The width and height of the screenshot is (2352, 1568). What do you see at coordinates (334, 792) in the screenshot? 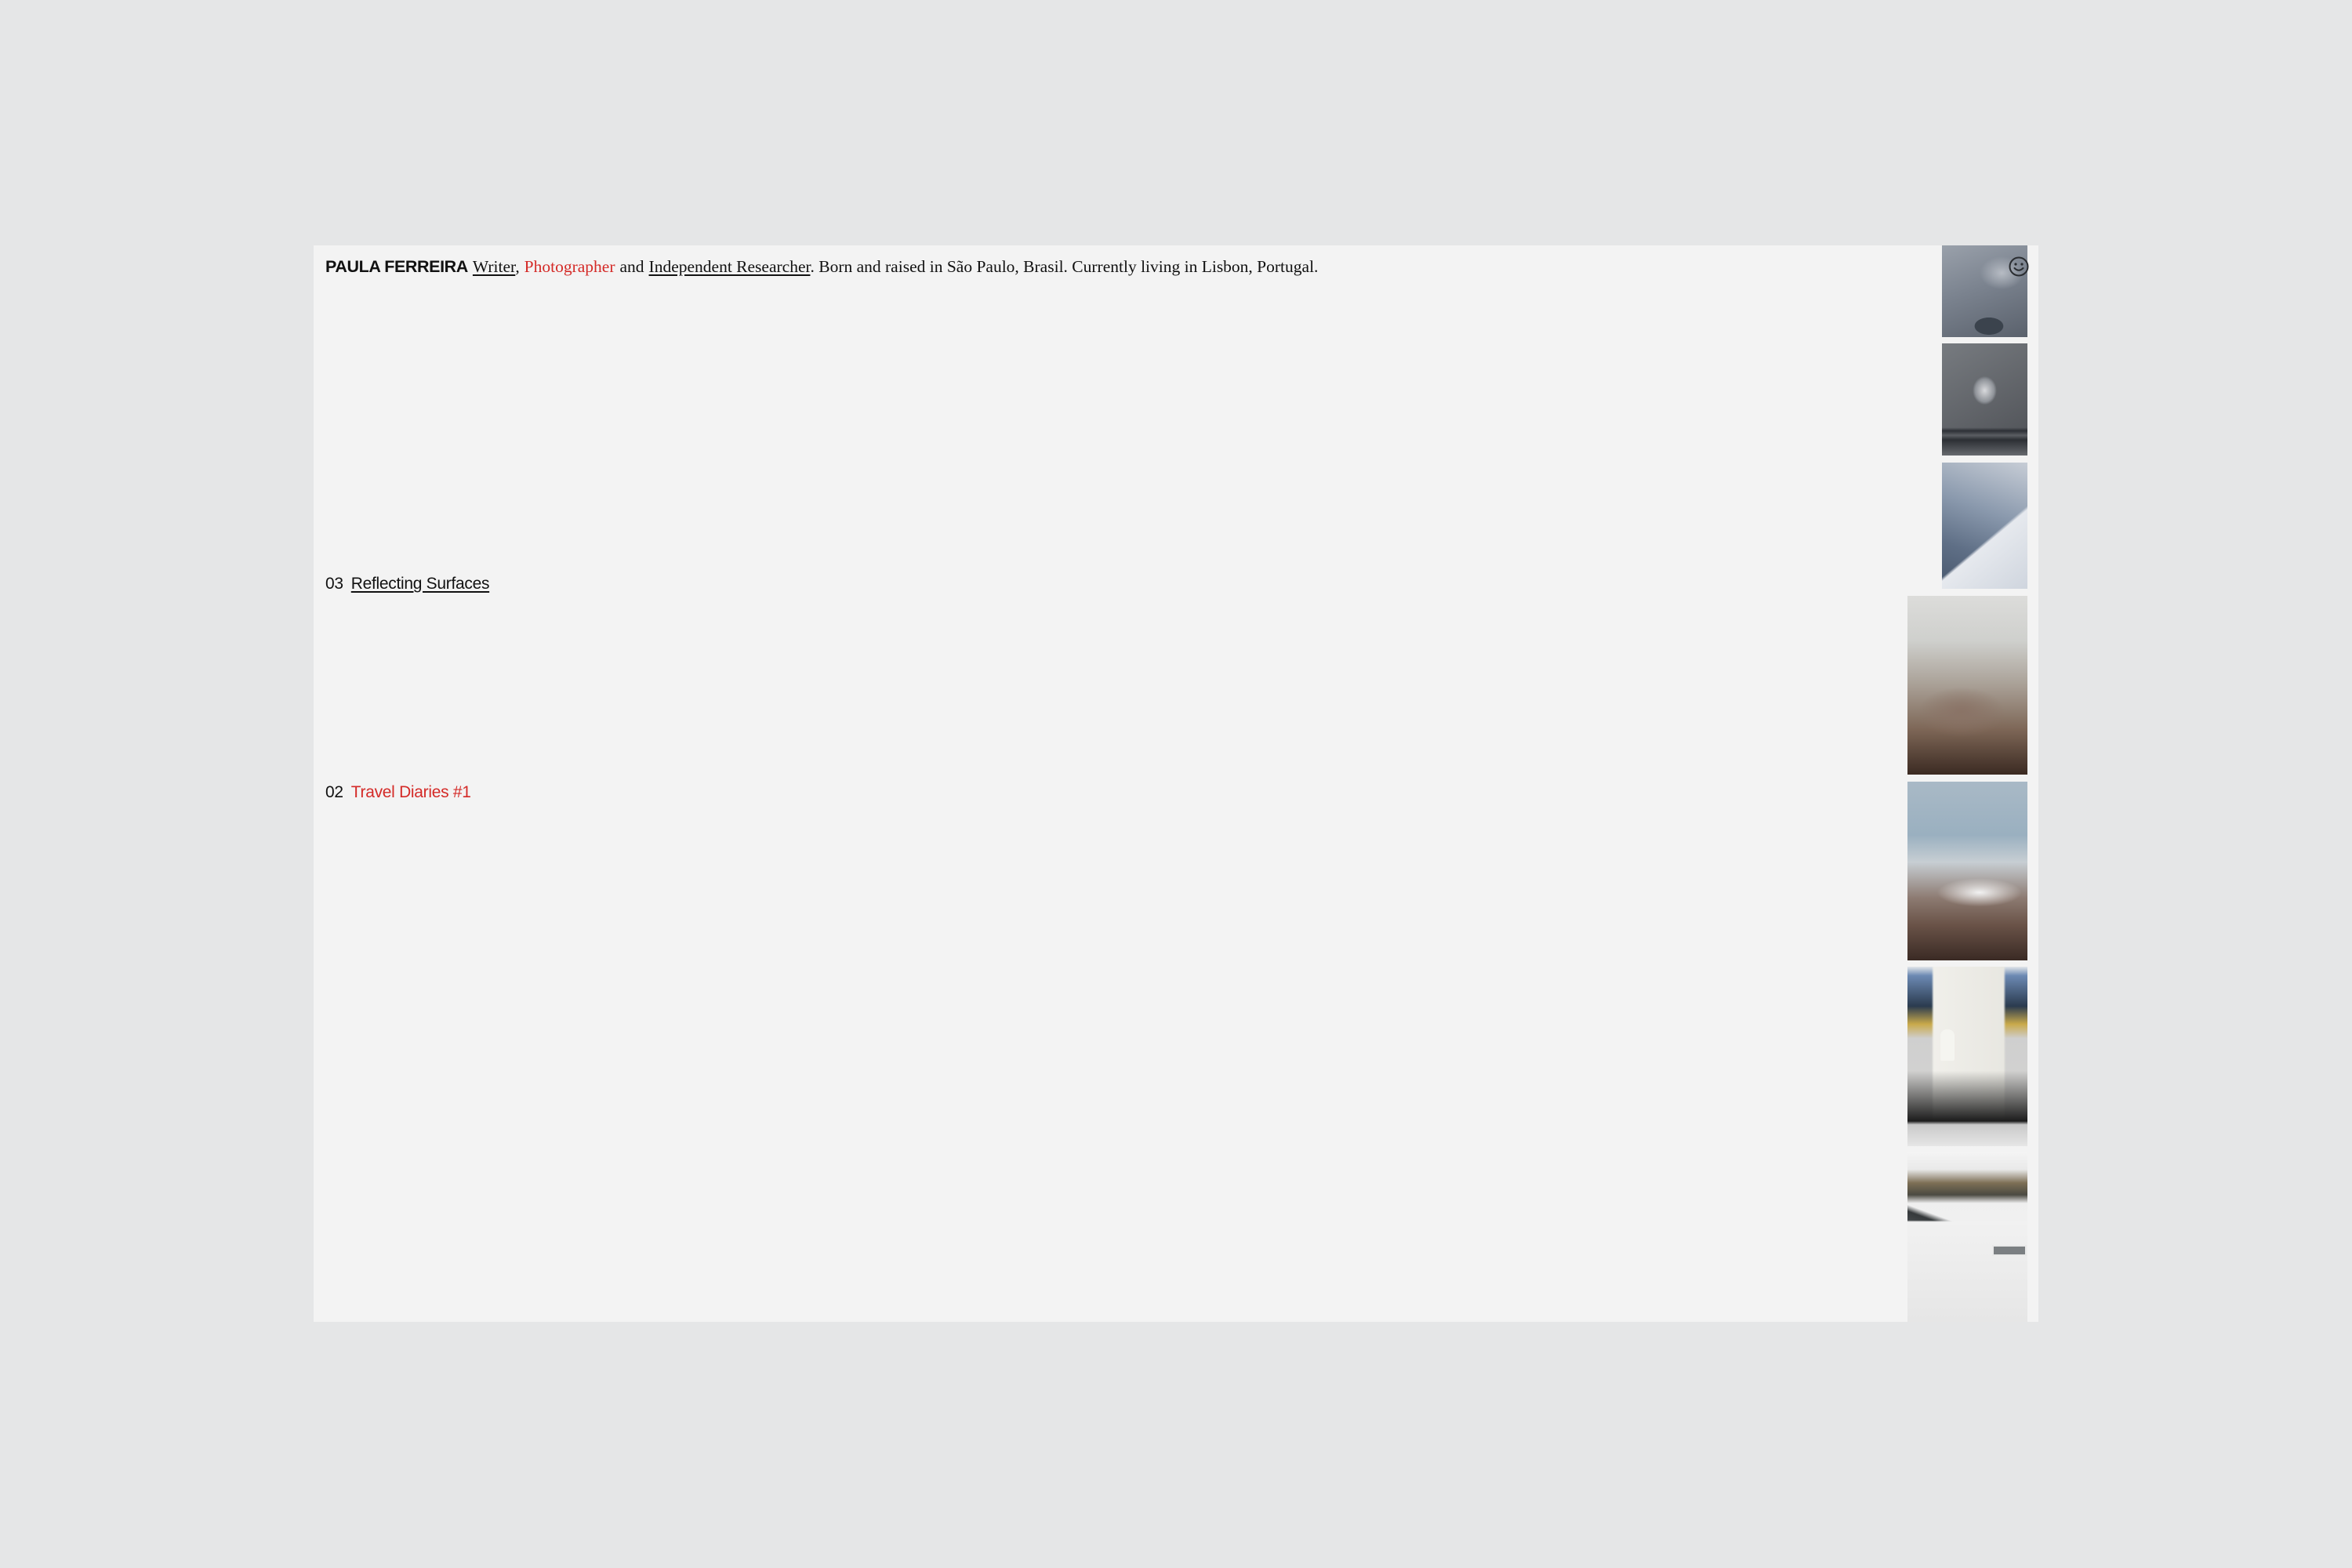
I see `project-number: 02` at bounding box center [334, 792].